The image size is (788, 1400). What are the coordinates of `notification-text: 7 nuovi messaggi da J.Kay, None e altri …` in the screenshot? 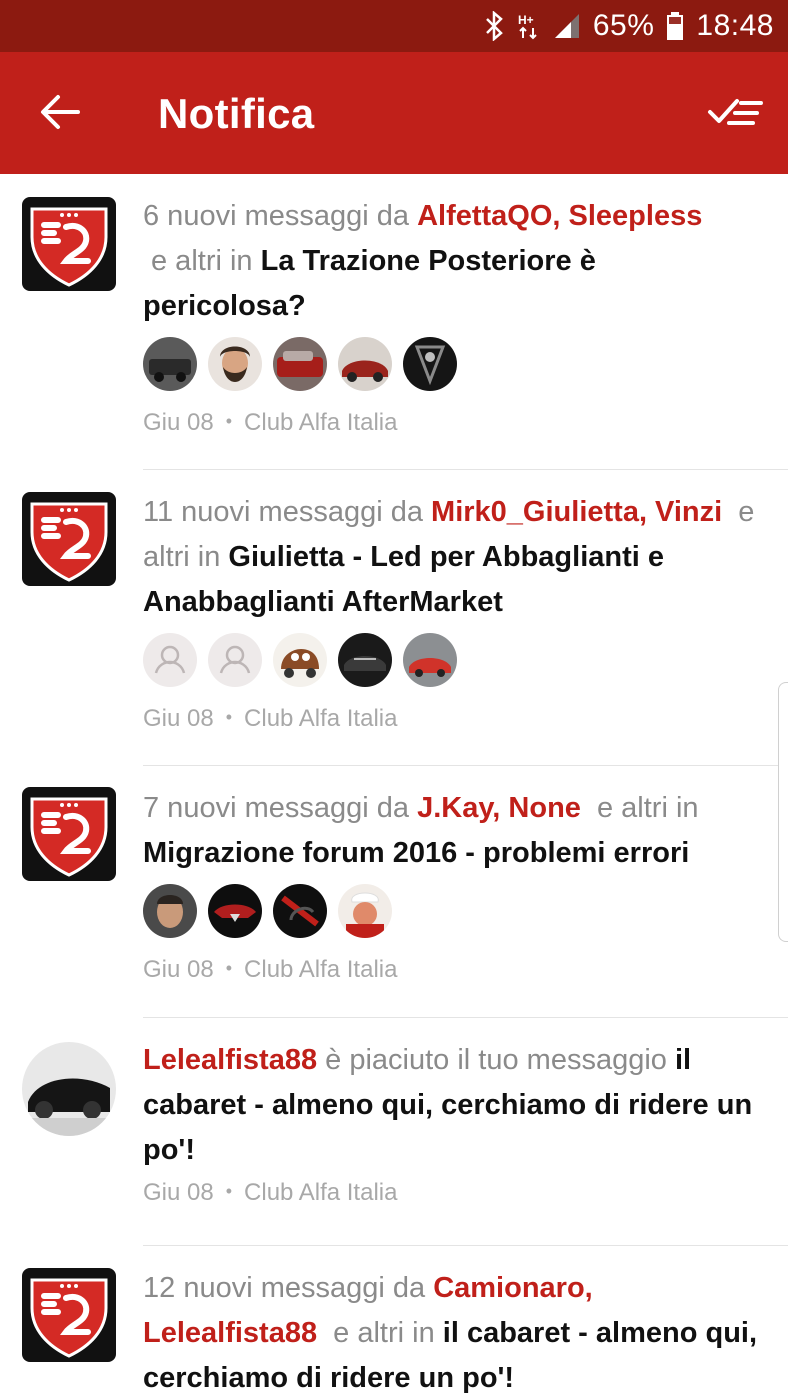 It's located at (421, 830).